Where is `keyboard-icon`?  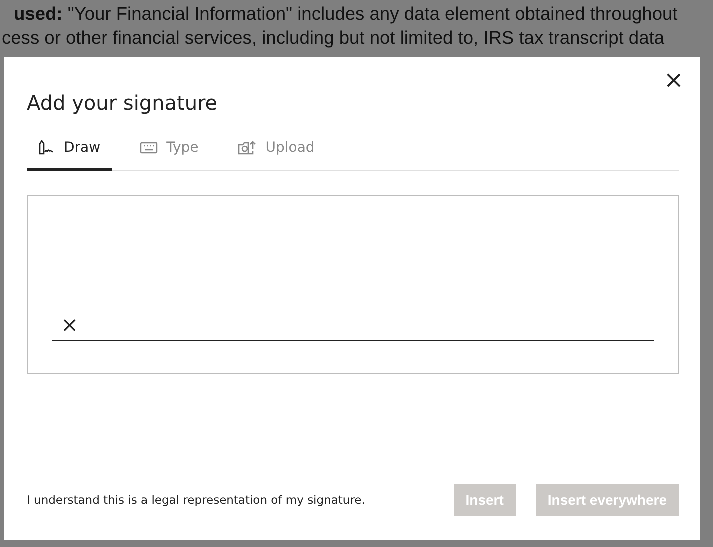
keyboard-icon is located at coordinates (149, 148).